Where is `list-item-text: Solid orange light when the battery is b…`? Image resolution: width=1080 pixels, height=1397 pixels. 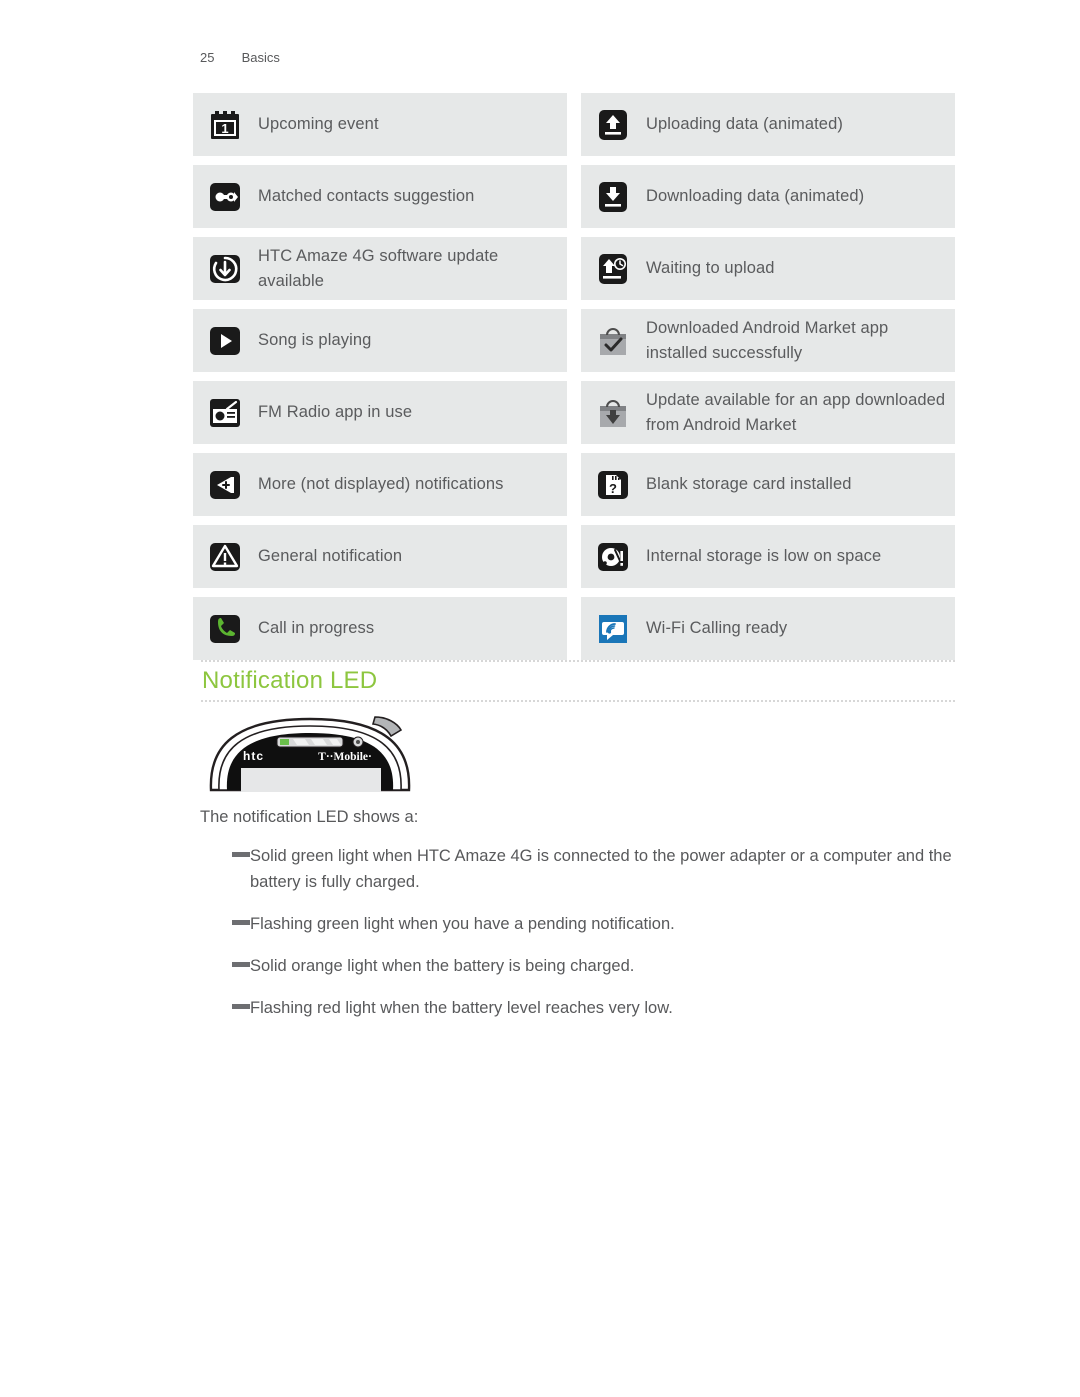
list-item-text: Solid orange light when the battery is b… is located at coordinates (442, 966).